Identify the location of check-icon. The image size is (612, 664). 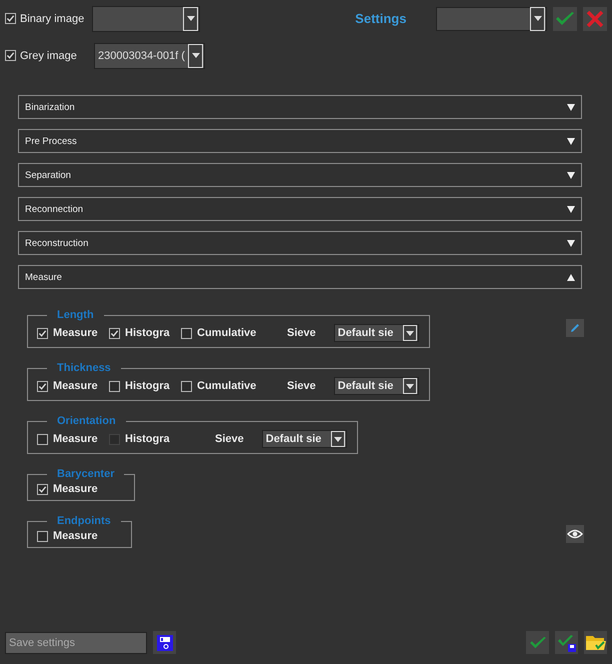
(537, 642).